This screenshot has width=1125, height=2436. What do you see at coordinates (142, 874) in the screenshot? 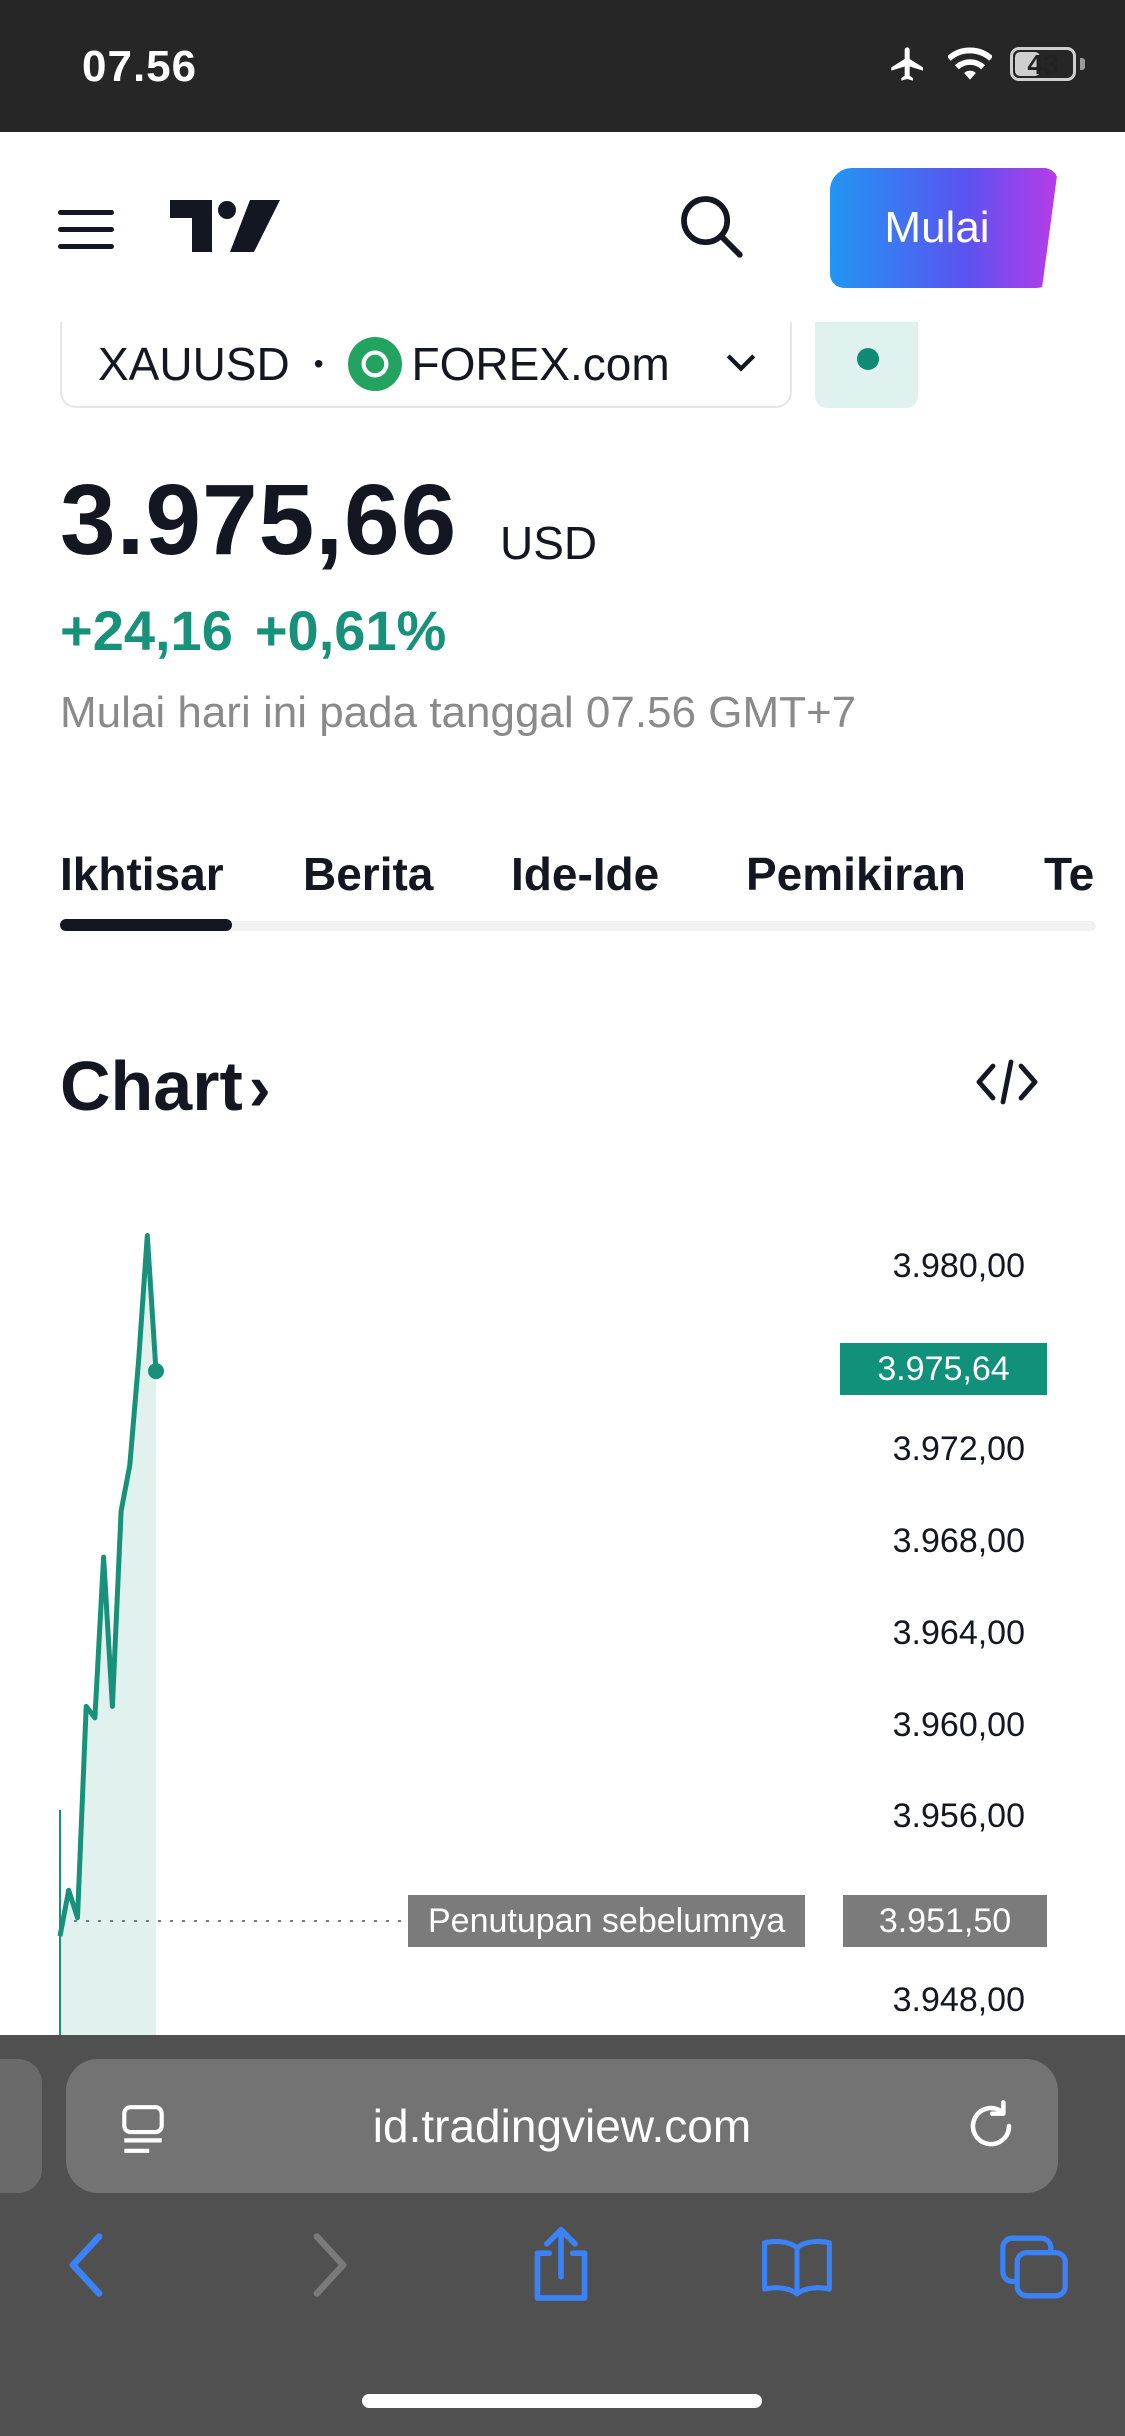
I see `tab-overview: Ikhtisar` at bounding box center [142, 874].